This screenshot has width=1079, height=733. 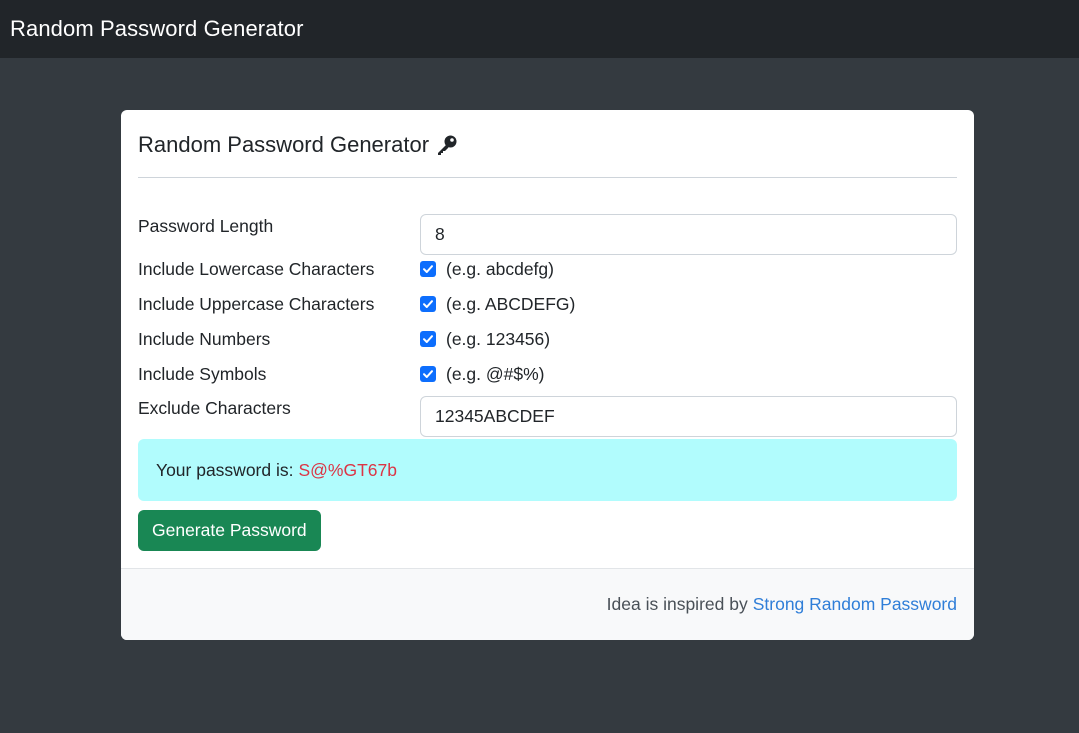 What do you see at coordinates (498, 338) in the screenshot?
I see `numbers-hint: (e.g. 123456)` at bounding box center [498, 338].